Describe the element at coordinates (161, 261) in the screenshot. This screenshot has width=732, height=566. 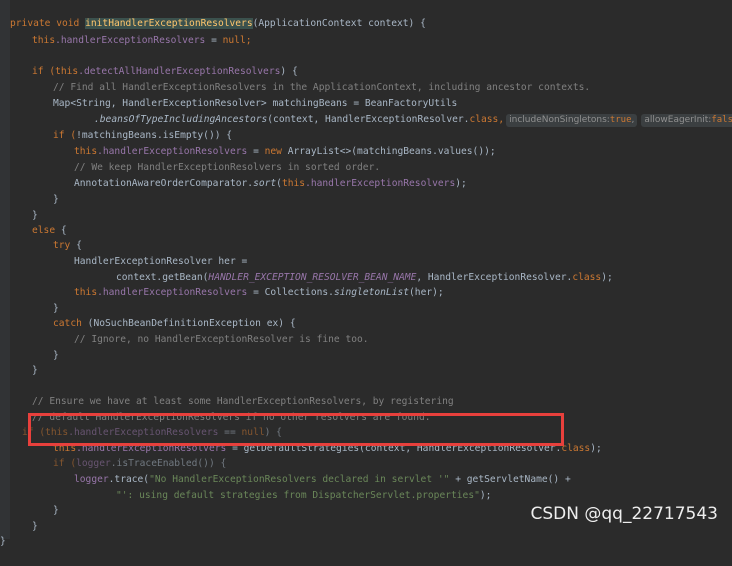
I see `code-line-16: HandlerExceptionResolver her =` at that location.